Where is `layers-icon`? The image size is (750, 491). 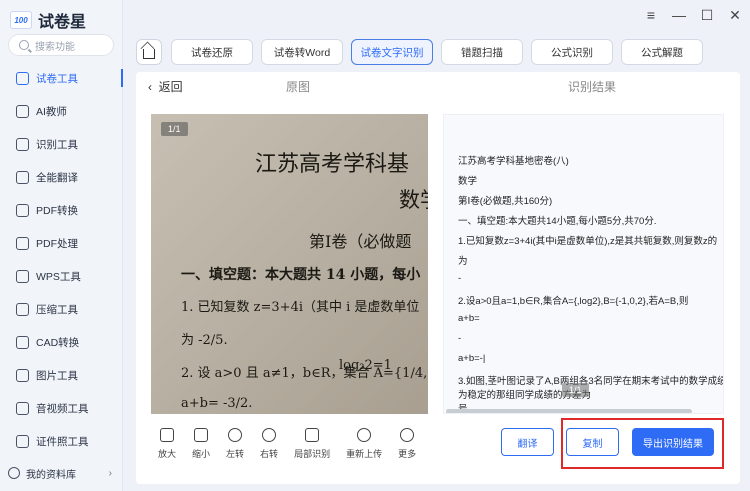
layers-icon is located at coordinates (22, 78).